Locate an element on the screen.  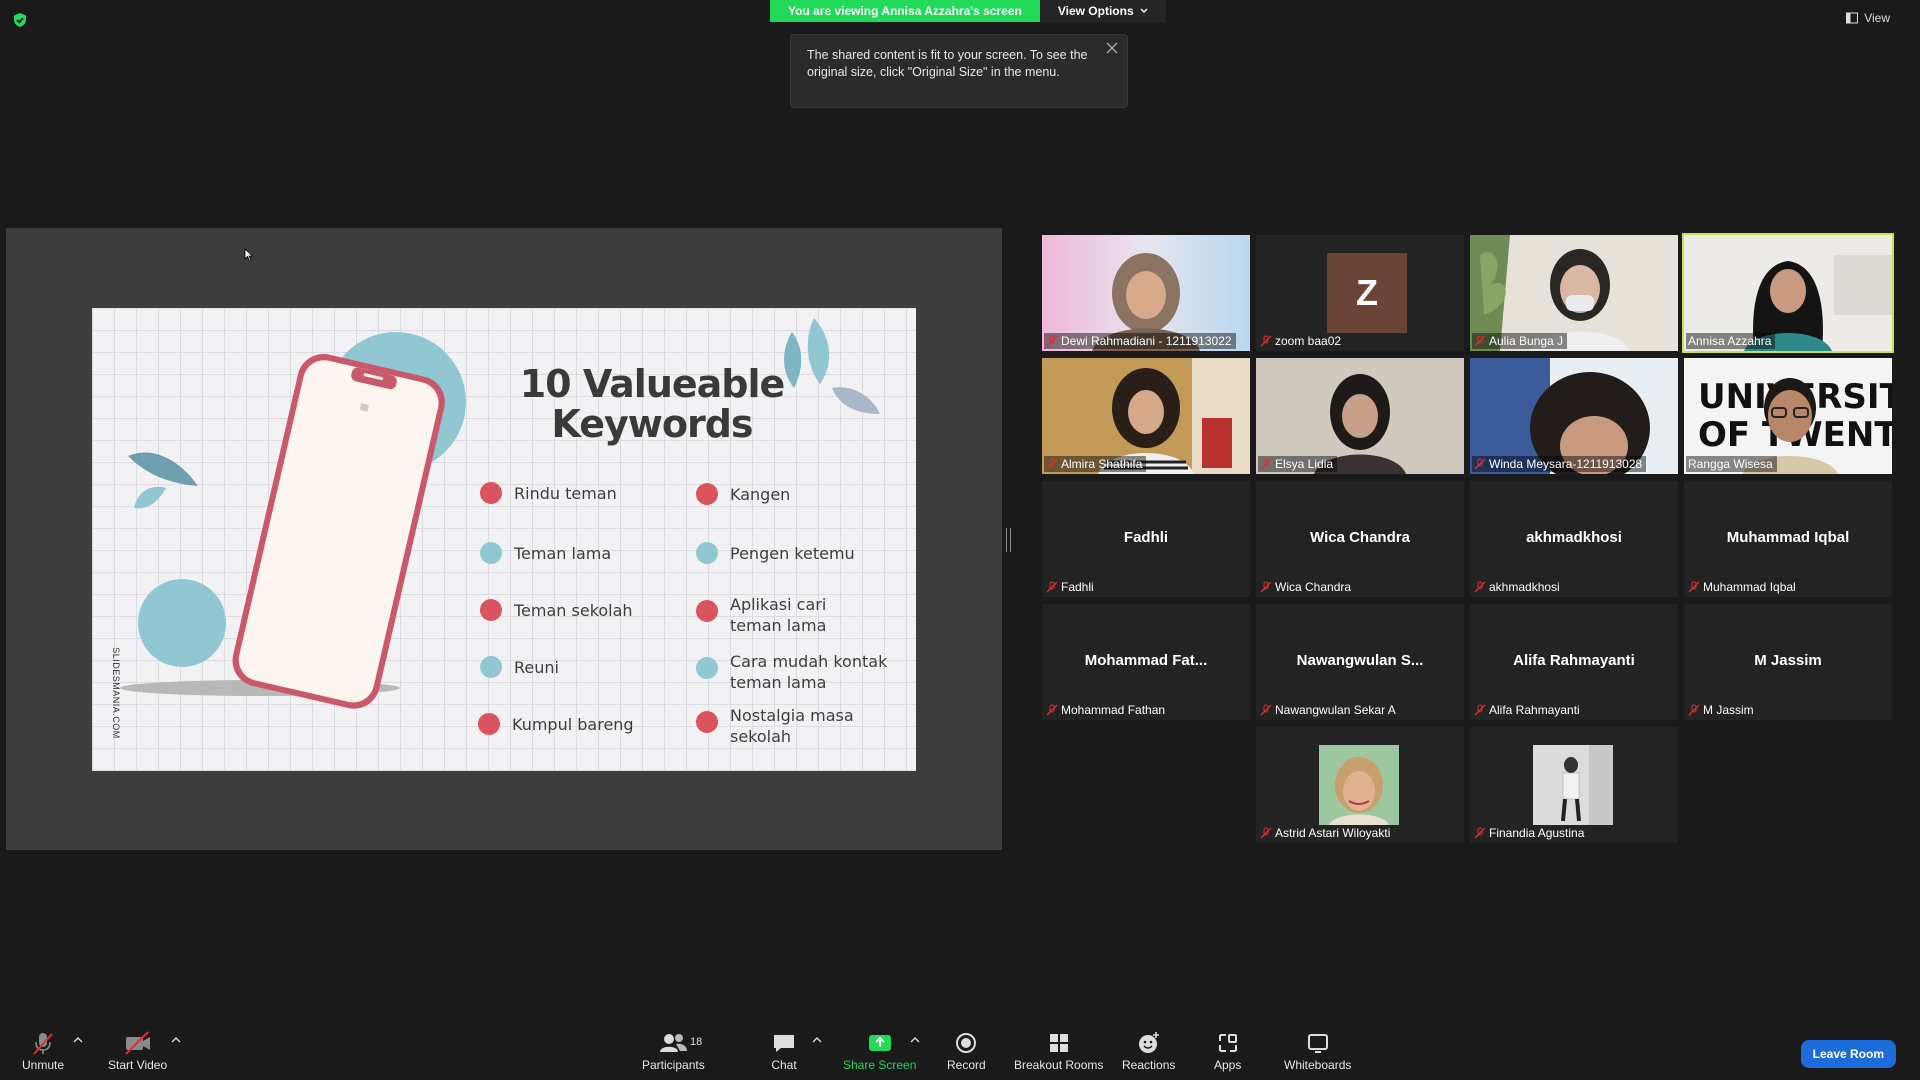
participant-label: Fadhli is located at coordinates (1071, 587).